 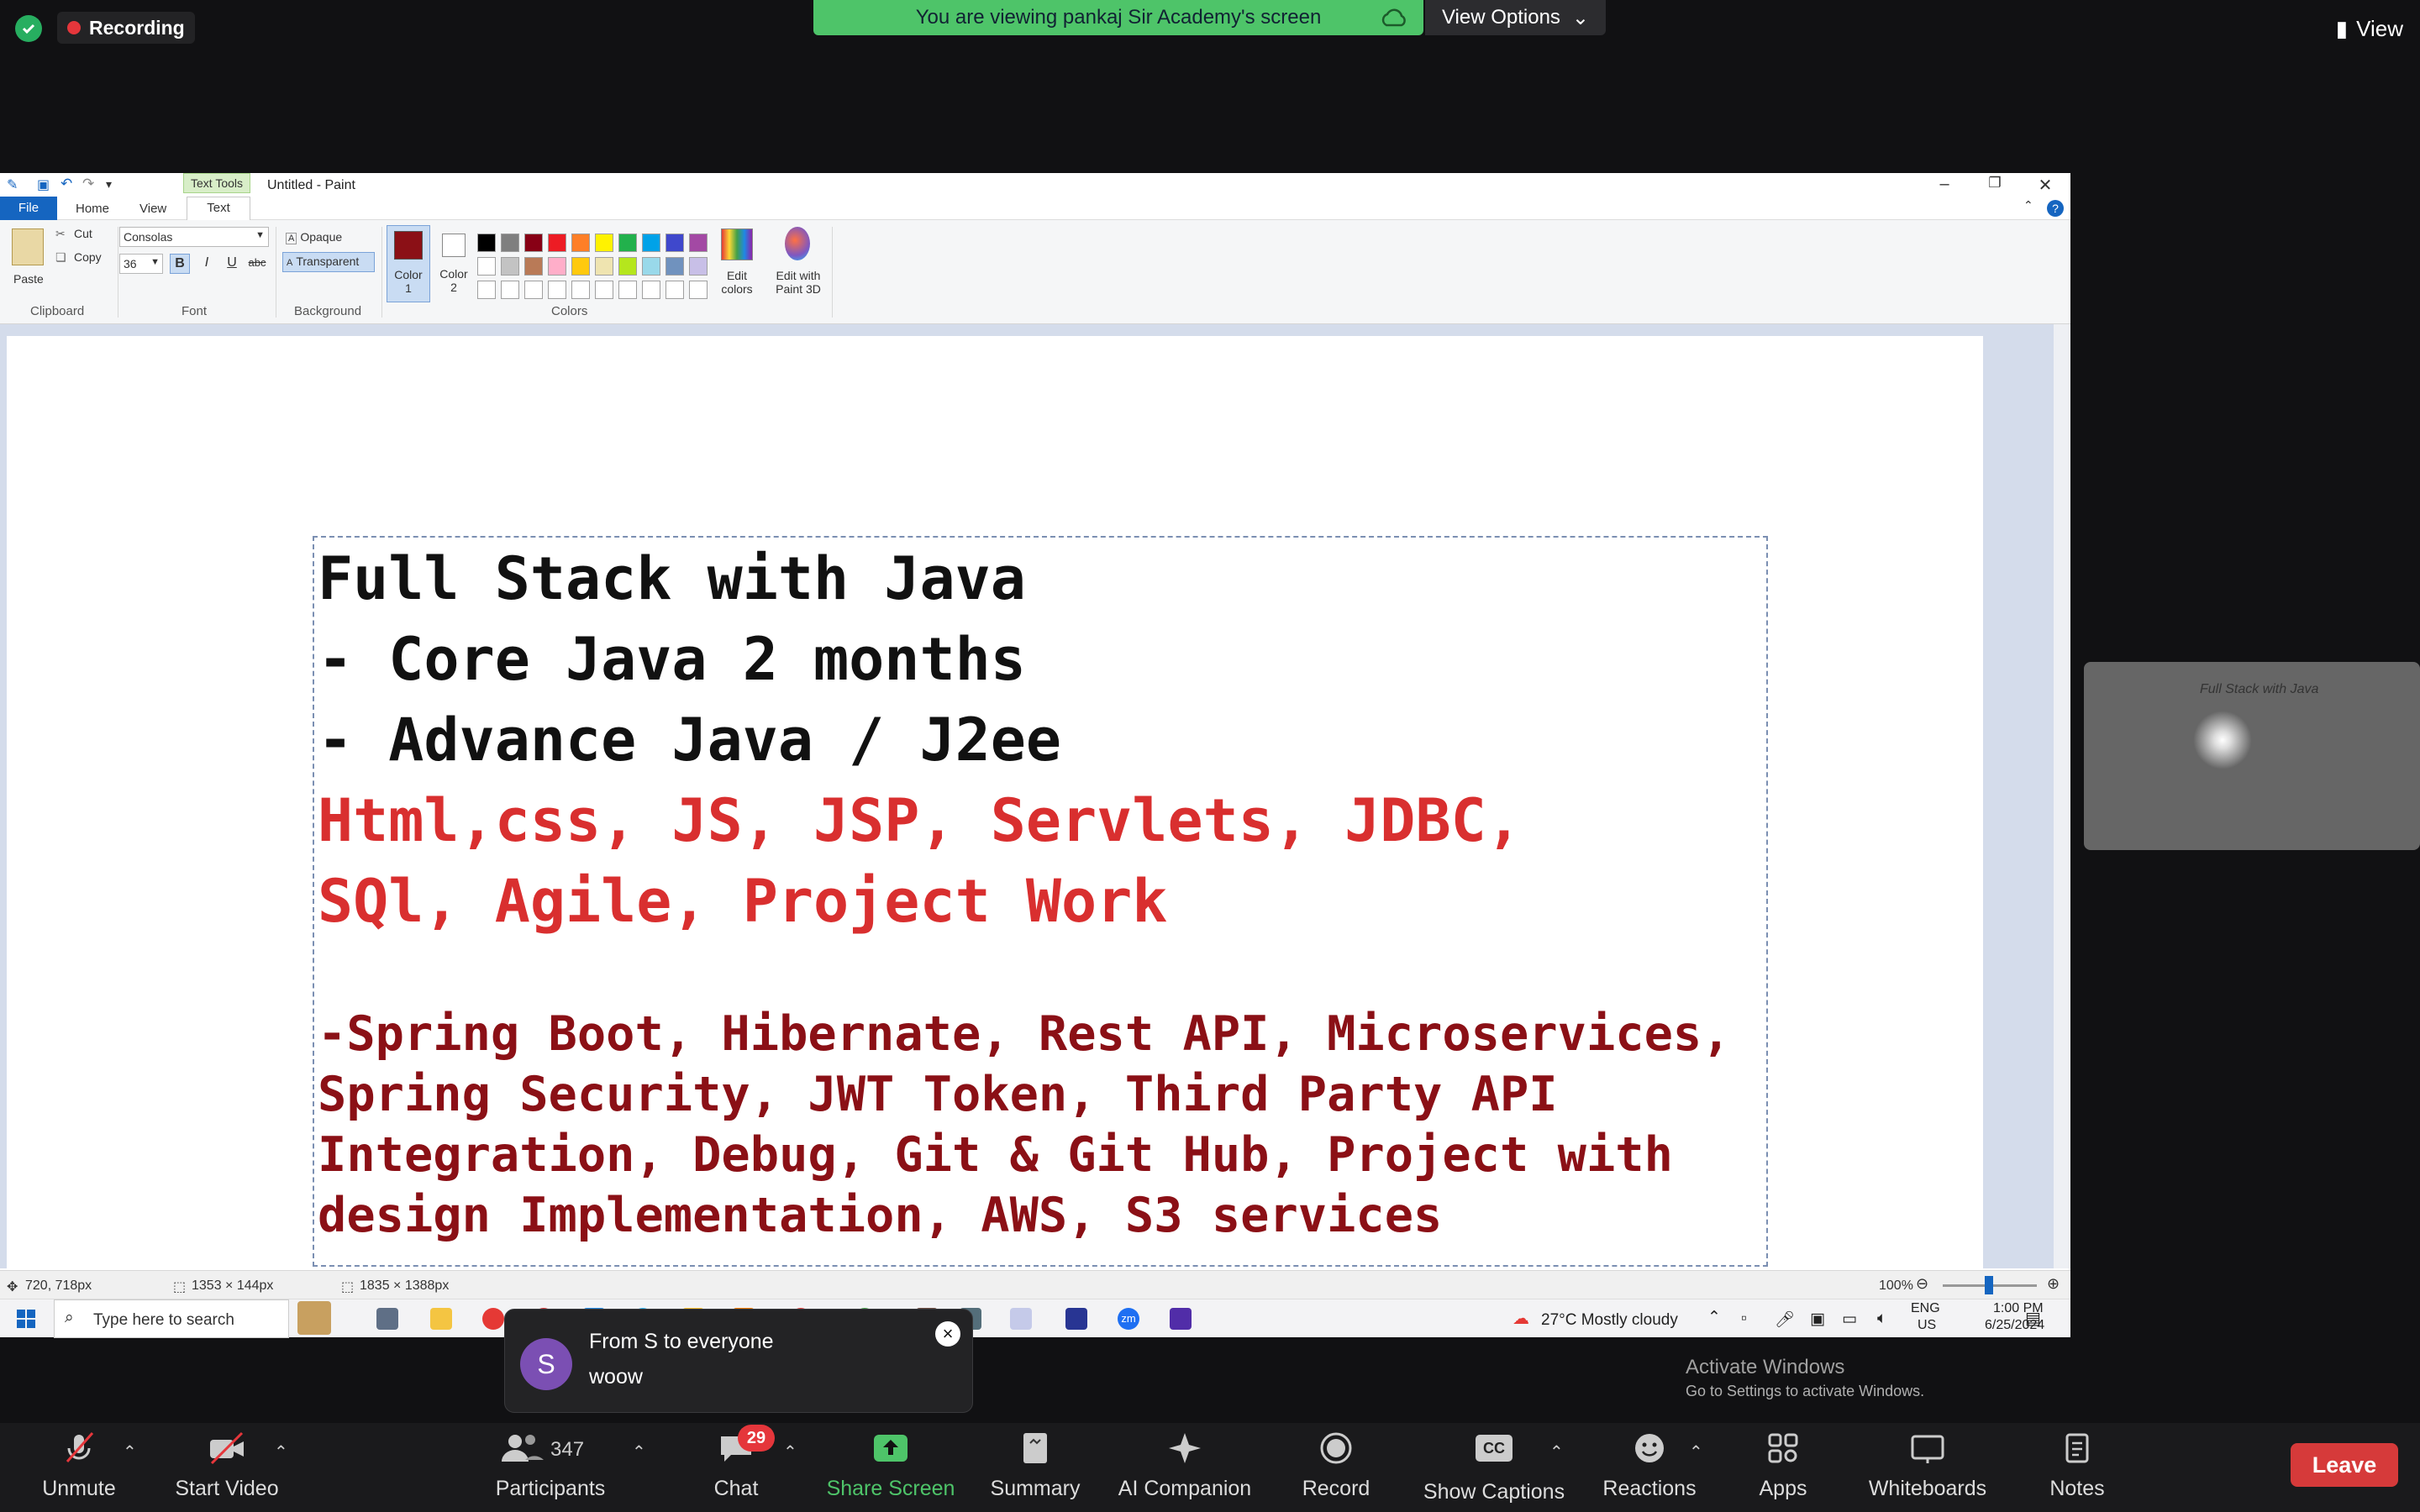 What do you see at coordinates (2053, 1284) in the screenshot?
I see `zoom-in-icon: ⊕` at bounding box center [2053, 1284].